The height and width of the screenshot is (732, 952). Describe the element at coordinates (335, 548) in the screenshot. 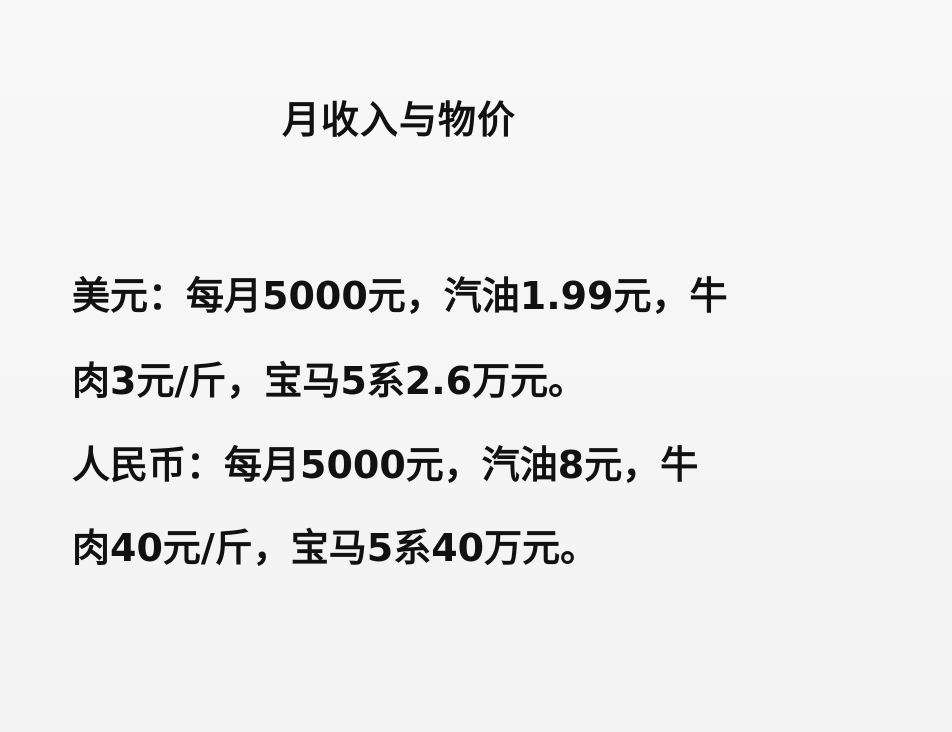

I see `rmb-line-2: 肉40元/斤，宝马5系40万元。` at that location.